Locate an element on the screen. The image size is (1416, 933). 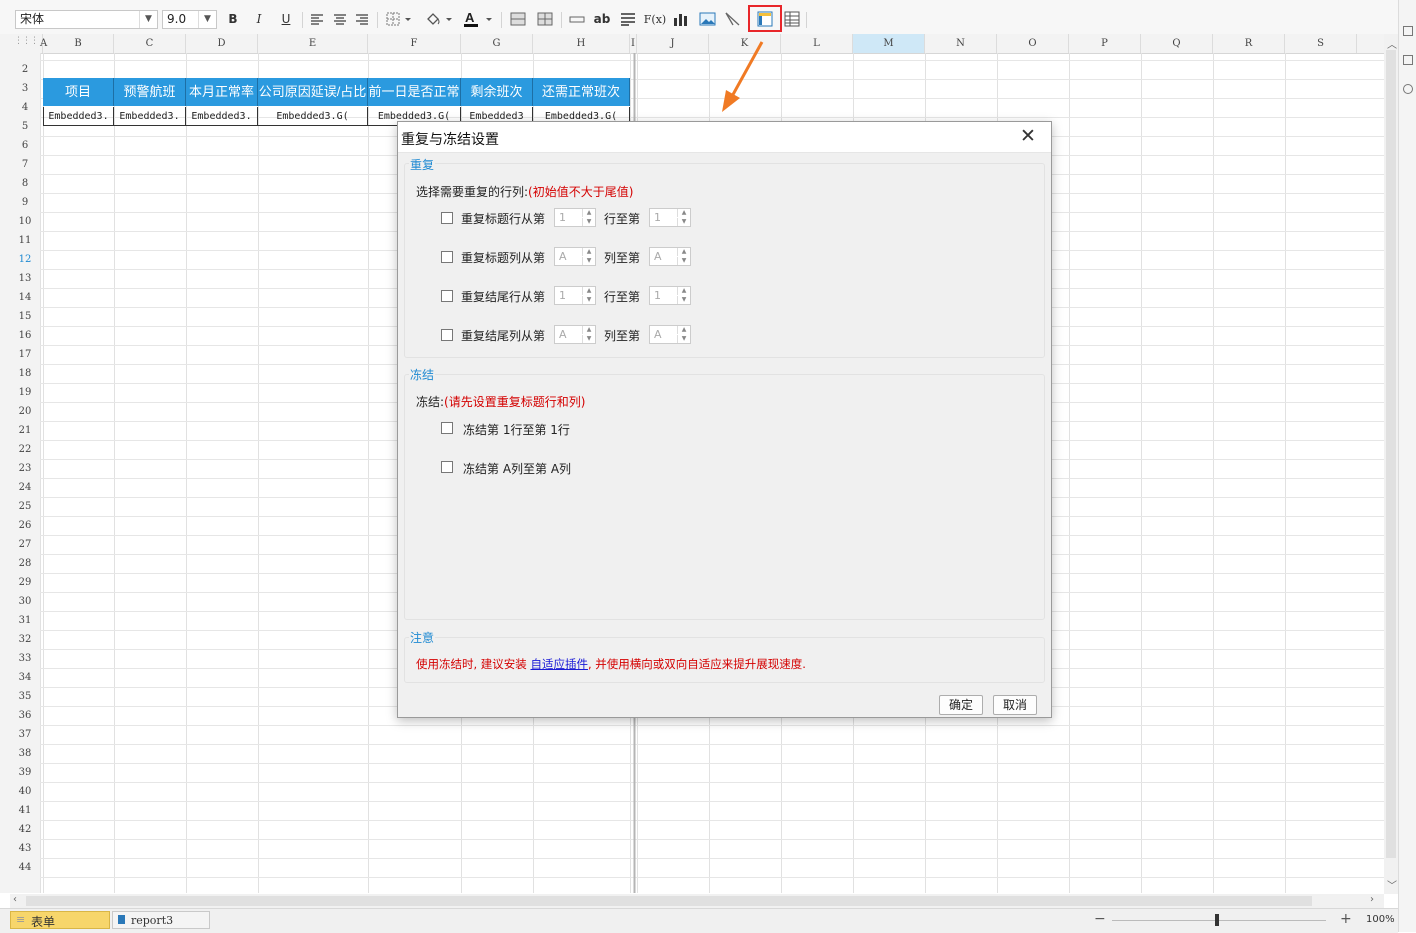
horizontal-scrollbar: ‹ › is located at coordinates (697, 901).